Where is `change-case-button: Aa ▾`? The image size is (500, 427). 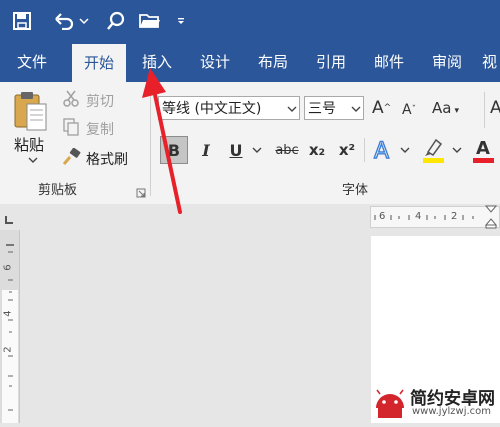 change-case-button: Aa ▾ is located at coordinates (452, 108).